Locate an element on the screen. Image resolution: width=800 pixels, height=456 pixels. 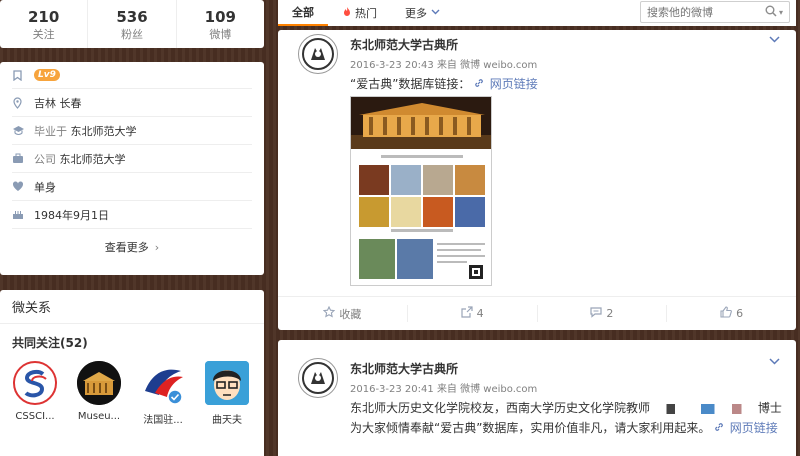
see-more-link: 查看更多 › is located at coordinates (132, 247).